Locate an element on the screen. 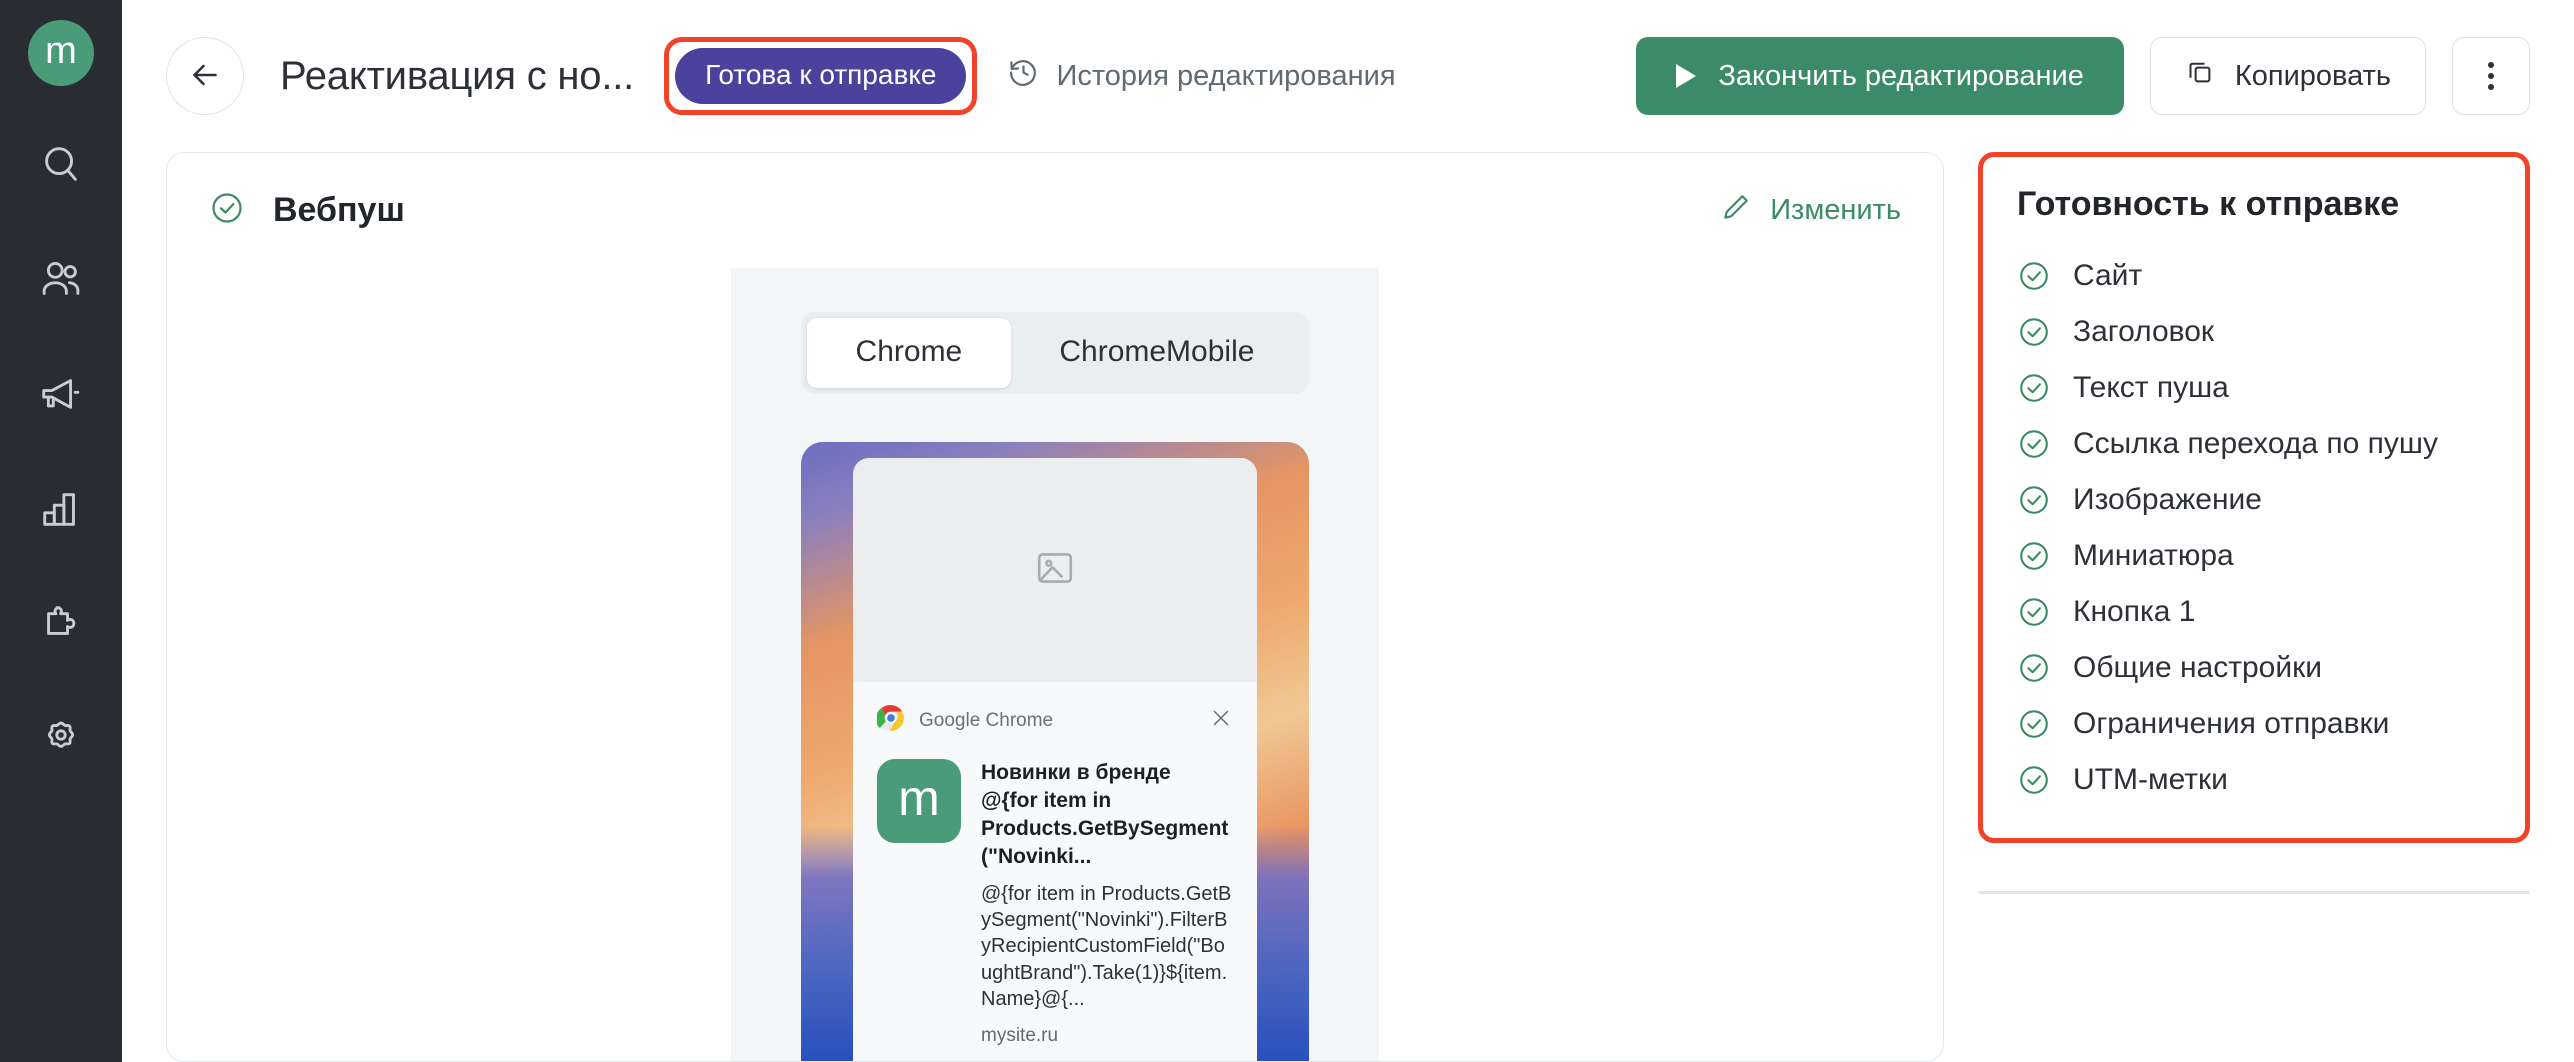 The image size is (2574, 1062). kebab-menu-icon is located at coordinates (2491, 65).